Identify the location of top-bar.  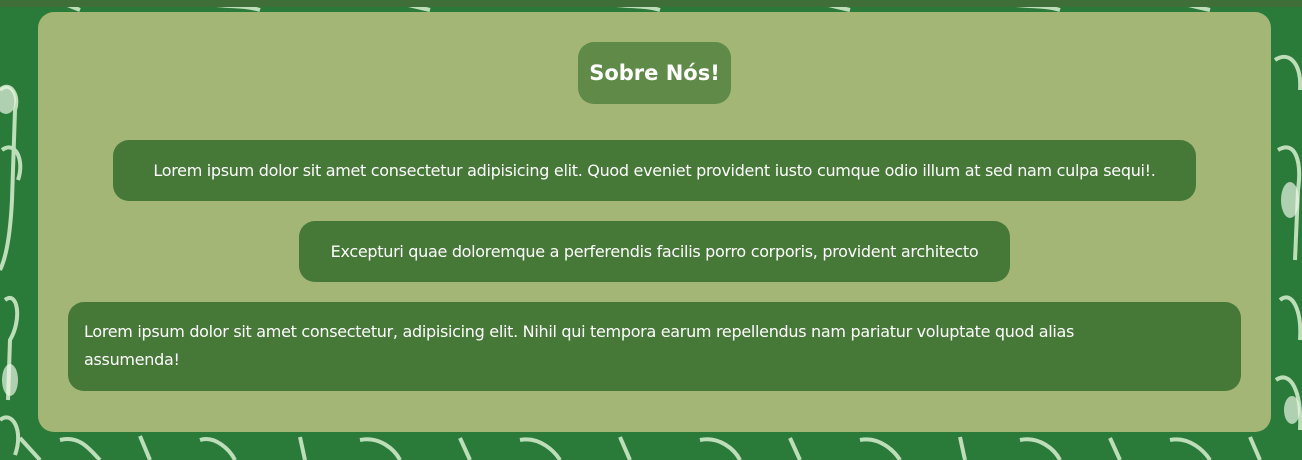
(651, 3).